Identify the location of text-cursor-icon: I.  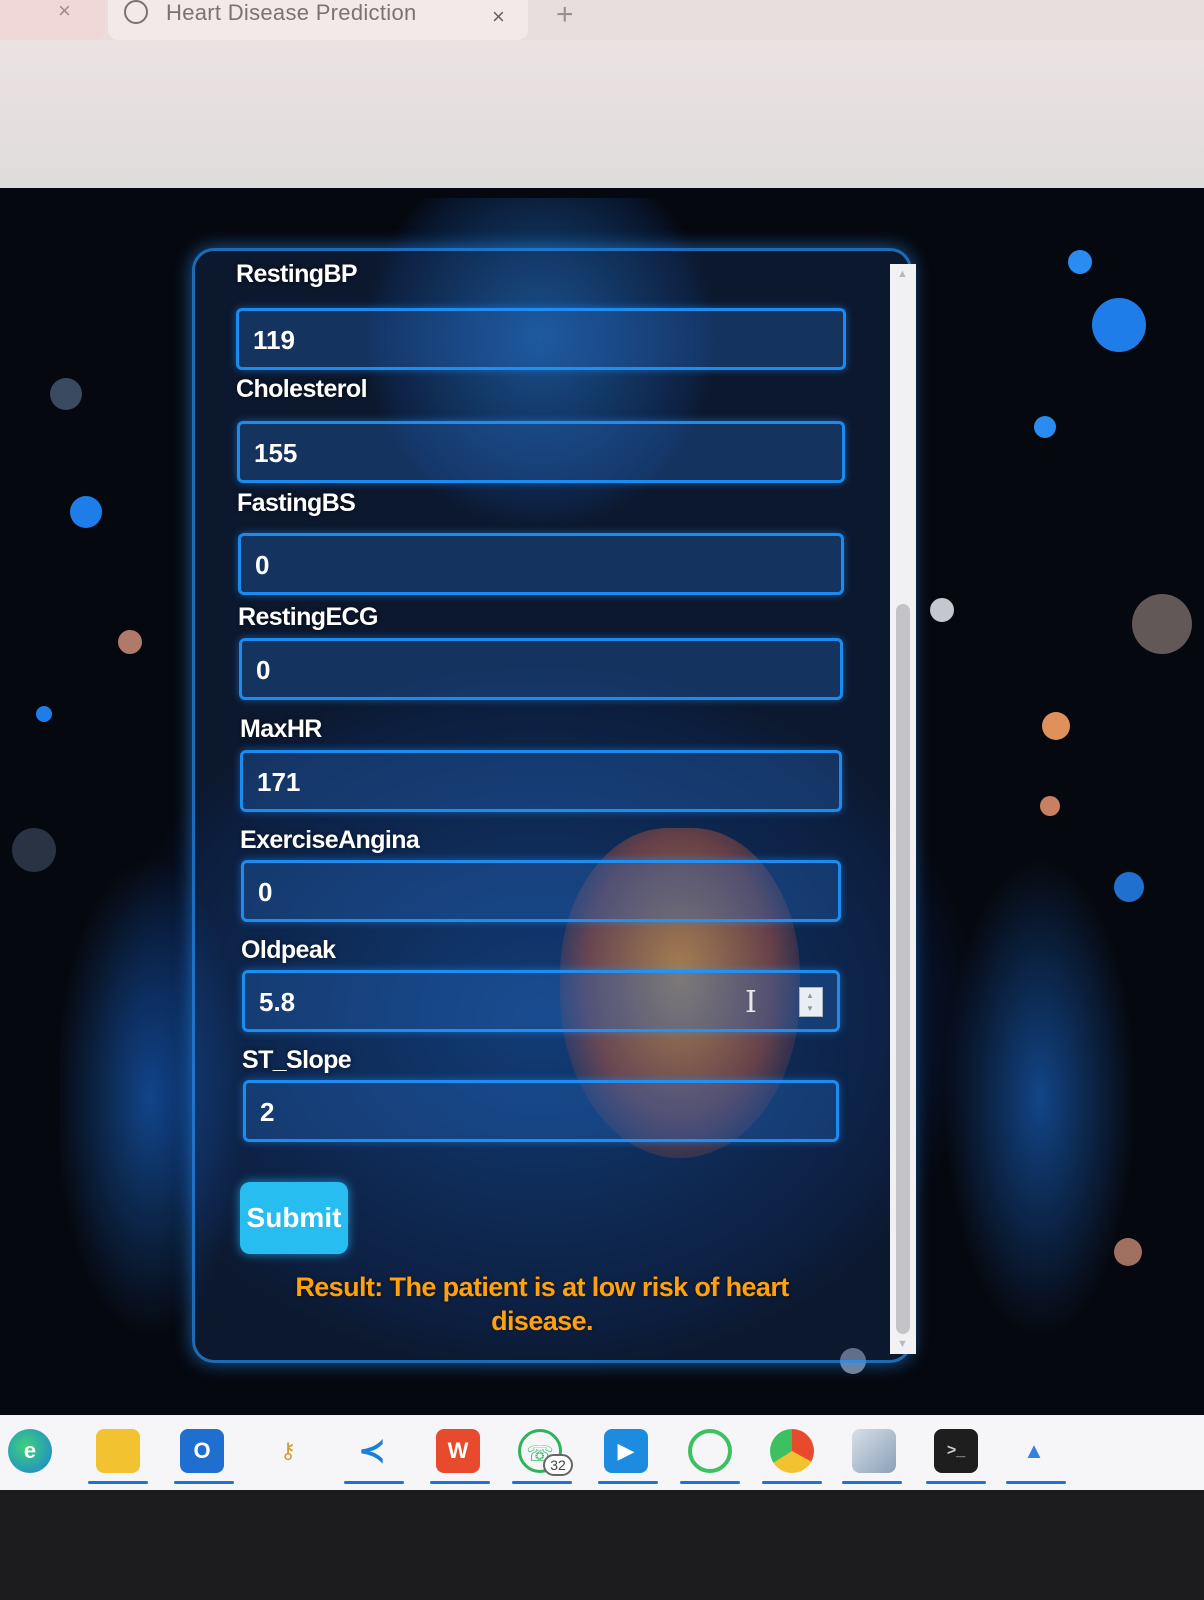
(751, 1002).